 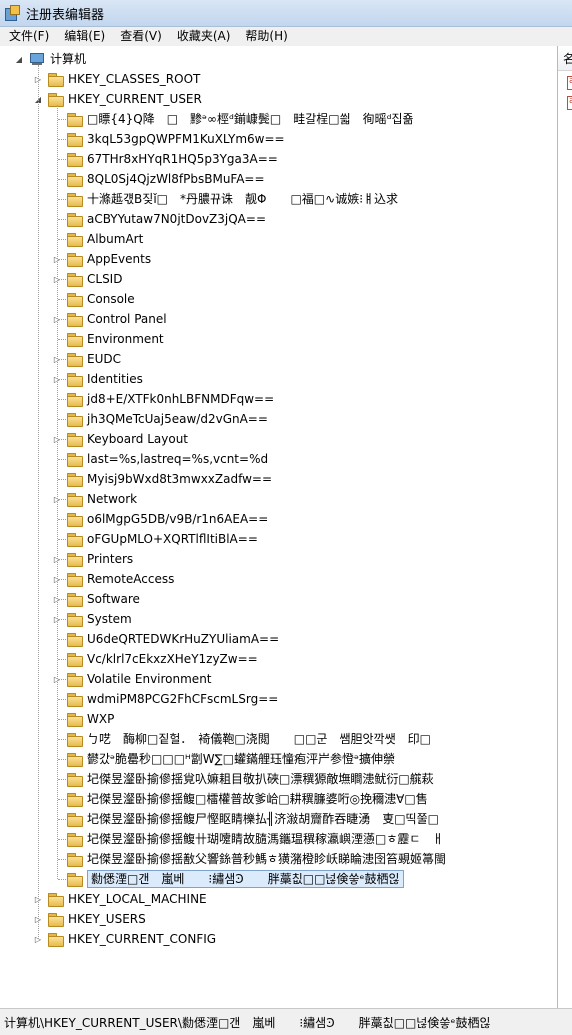 I want to click on tree-node-key: Vc/klrl7cEkxzXHeY1zyZw==, so click(x=155, y=659).